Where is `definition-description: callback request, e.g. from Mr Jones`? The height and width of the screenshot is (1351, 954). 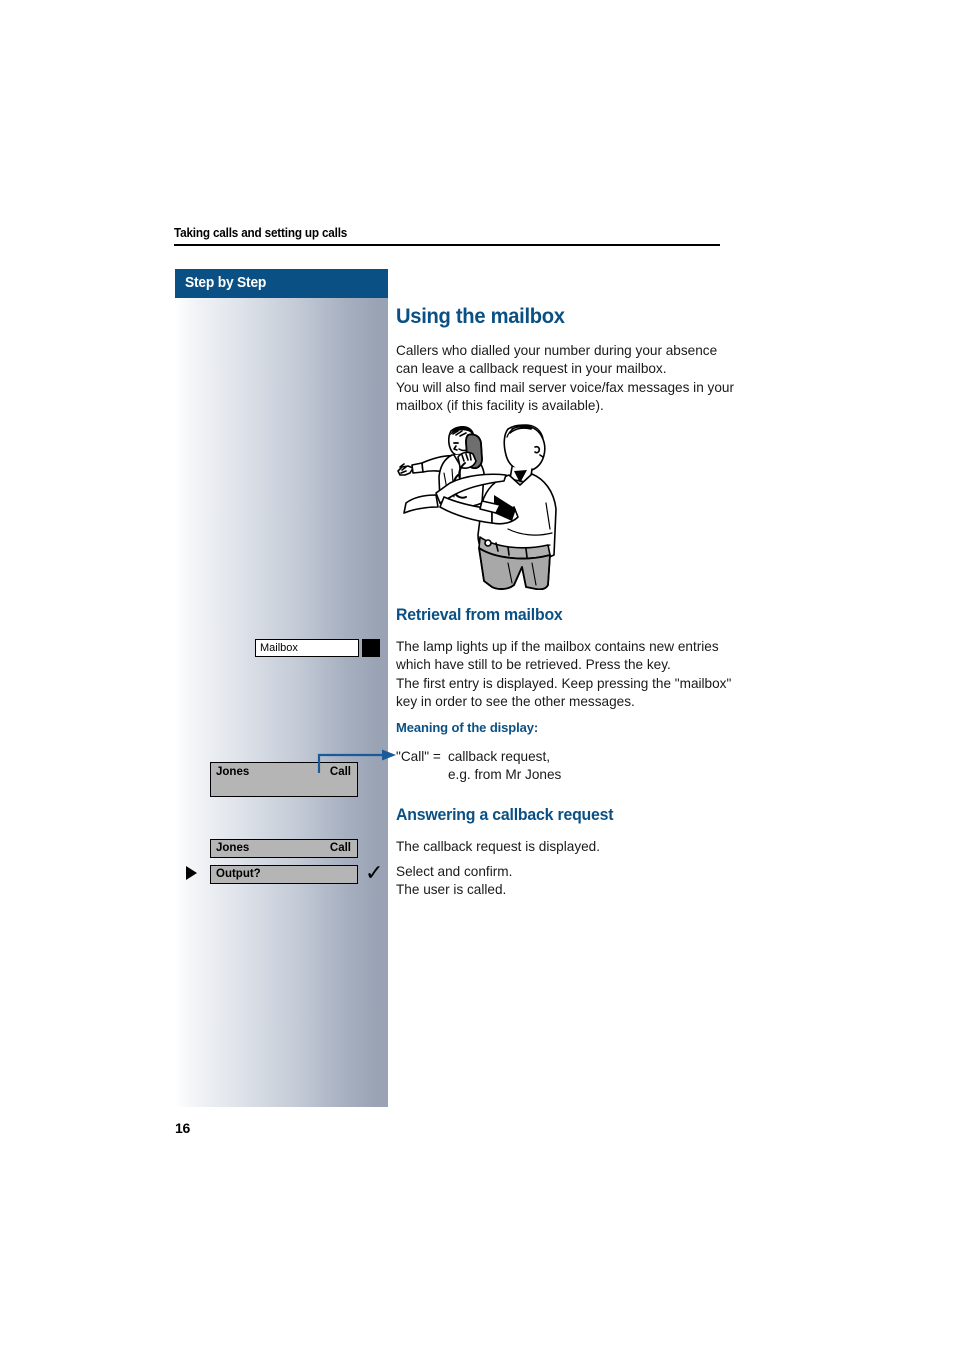 definition-description: callback request, e.g. from Mr Jones is located at coordinates (505, 766).